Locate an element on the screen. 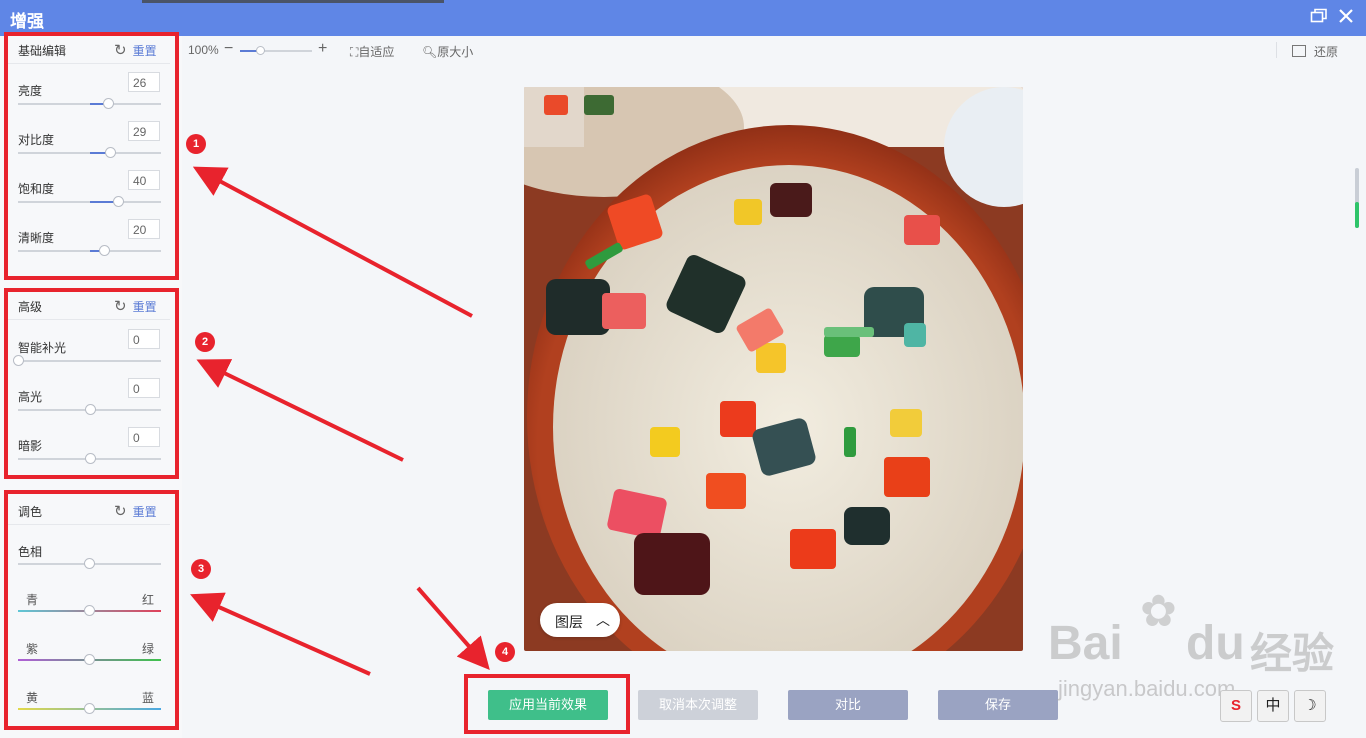 This screenshot has height=738, width=1366. paw-icon: ✿ is located at coordinates (1158, 611).